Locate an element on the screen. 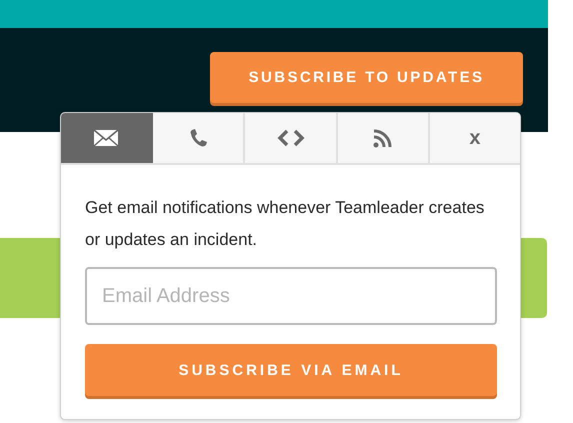 This screenshot has height=423, width=573. rss-icon is located at coordinates (382, 138).